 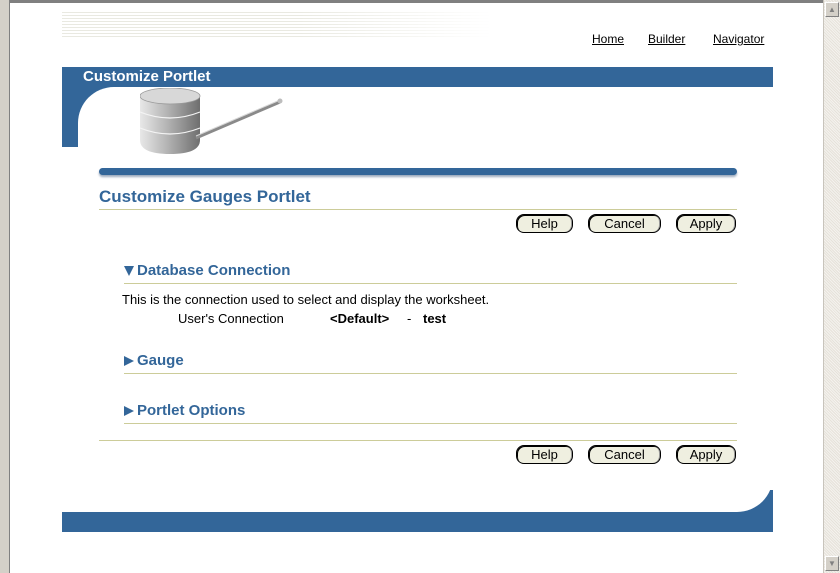 I want to click on cancel-button-bottom: Cancel, so click(x=624, y=454).